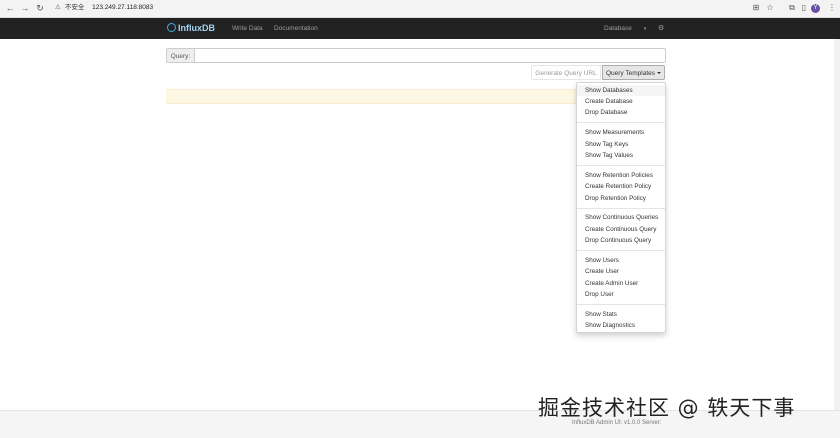  What do you see at coordinates (621, 325) in the screenshot?
I see `menu-item-show-diagnostics: Show Diagnostics` at bounding box center [621, 325].